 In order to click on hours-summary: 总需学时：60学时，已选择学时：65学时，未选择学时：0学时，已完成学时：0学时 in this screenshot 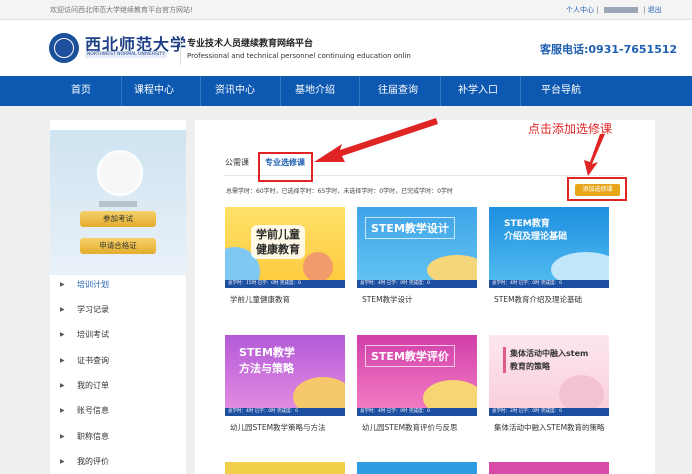, I will do `click(339, 191)`.